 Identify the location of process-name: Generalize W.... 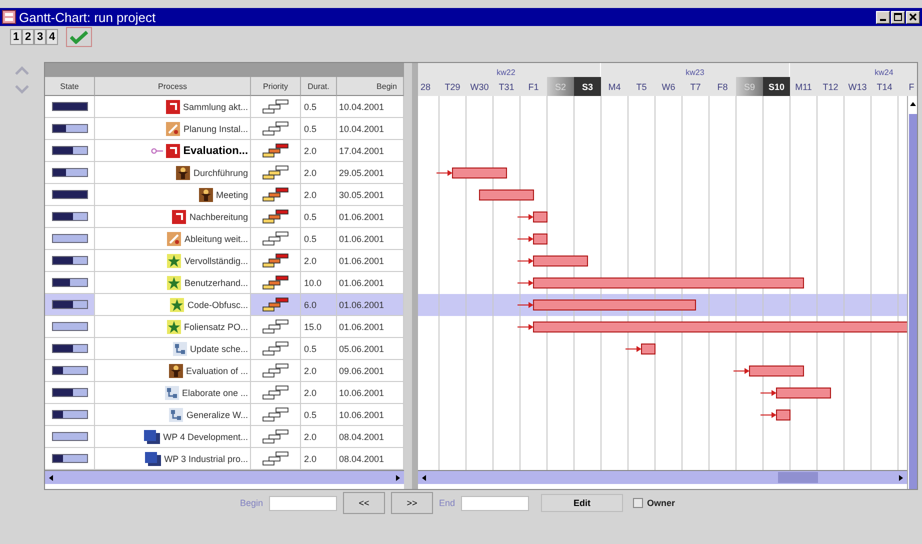
(217, 415).